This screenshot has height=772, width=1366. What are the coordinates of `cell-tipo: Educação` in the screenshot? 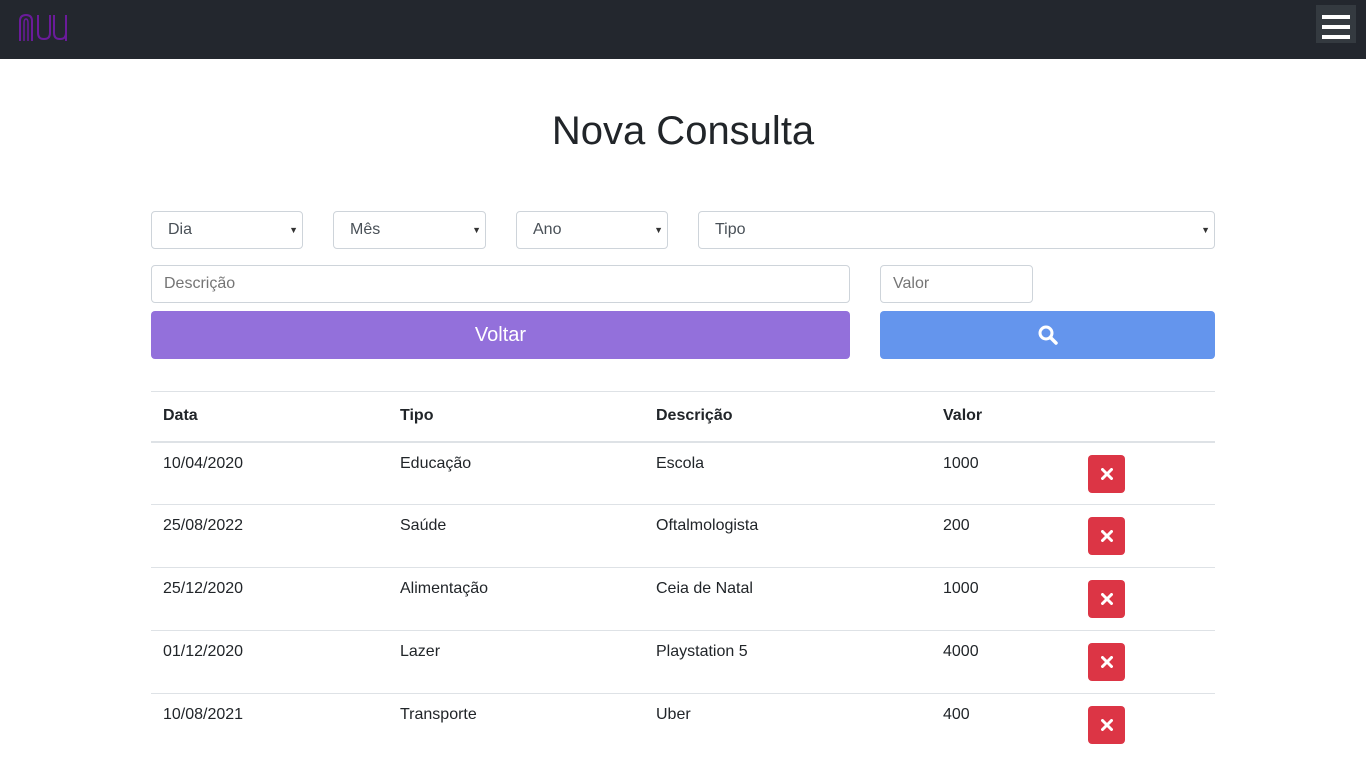 It's located at (516, 473).